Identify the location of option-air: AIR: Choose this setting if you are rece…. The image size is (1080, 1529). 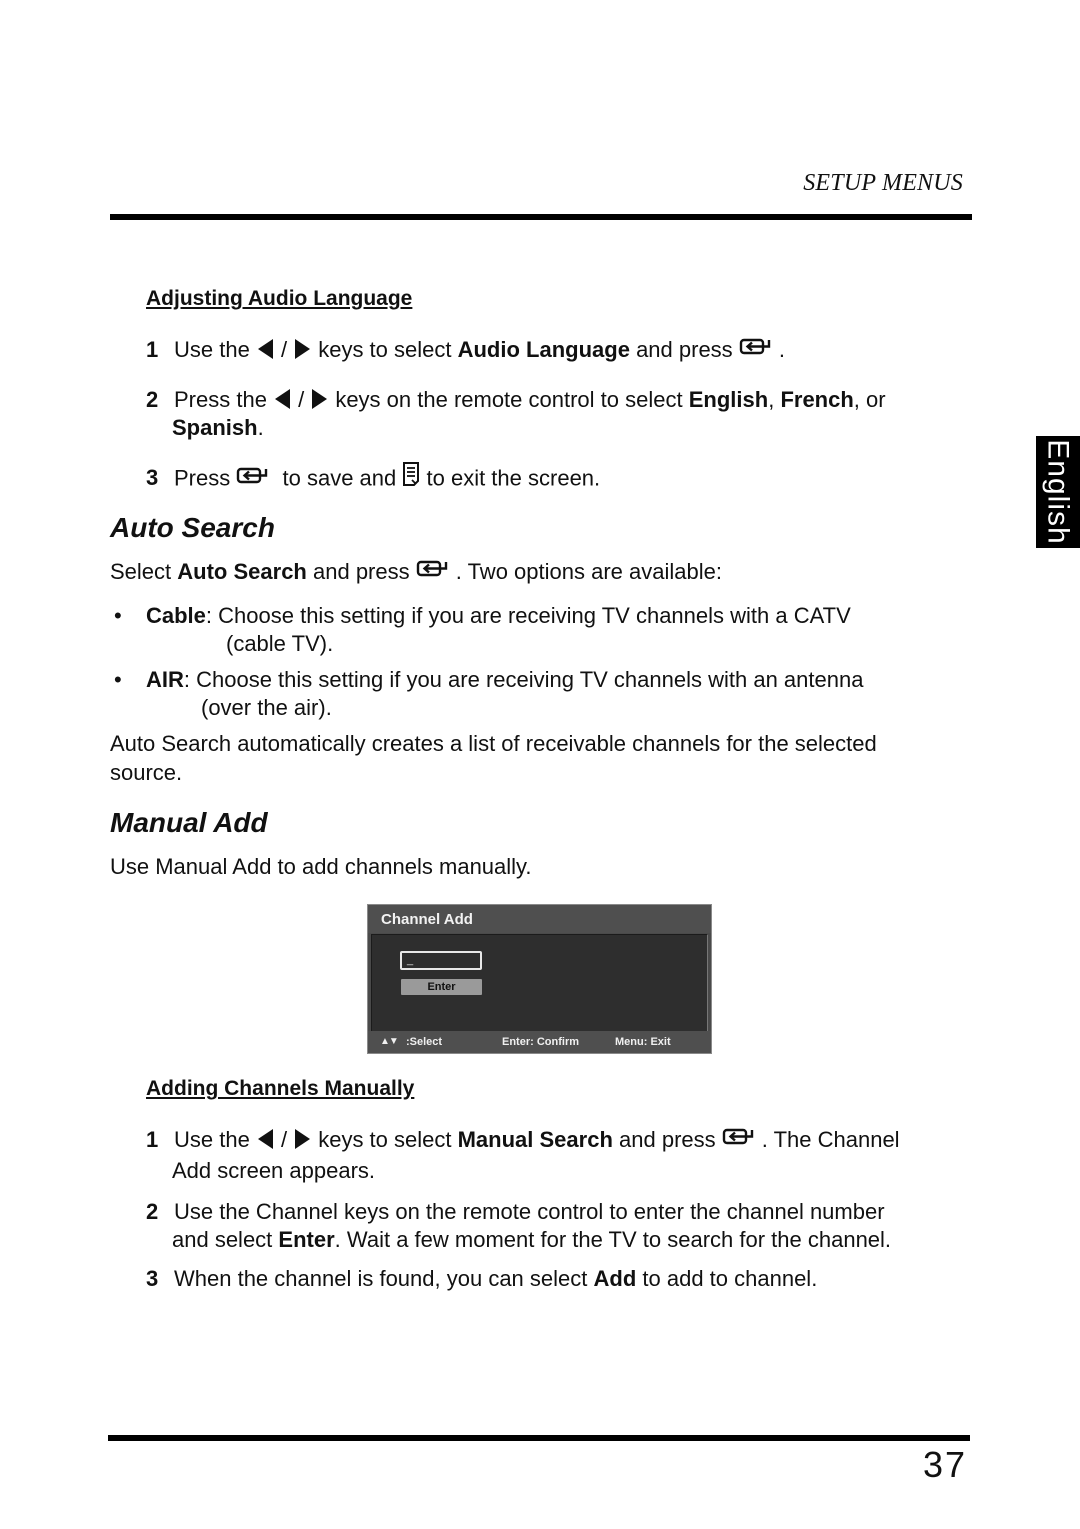
(504, 680).